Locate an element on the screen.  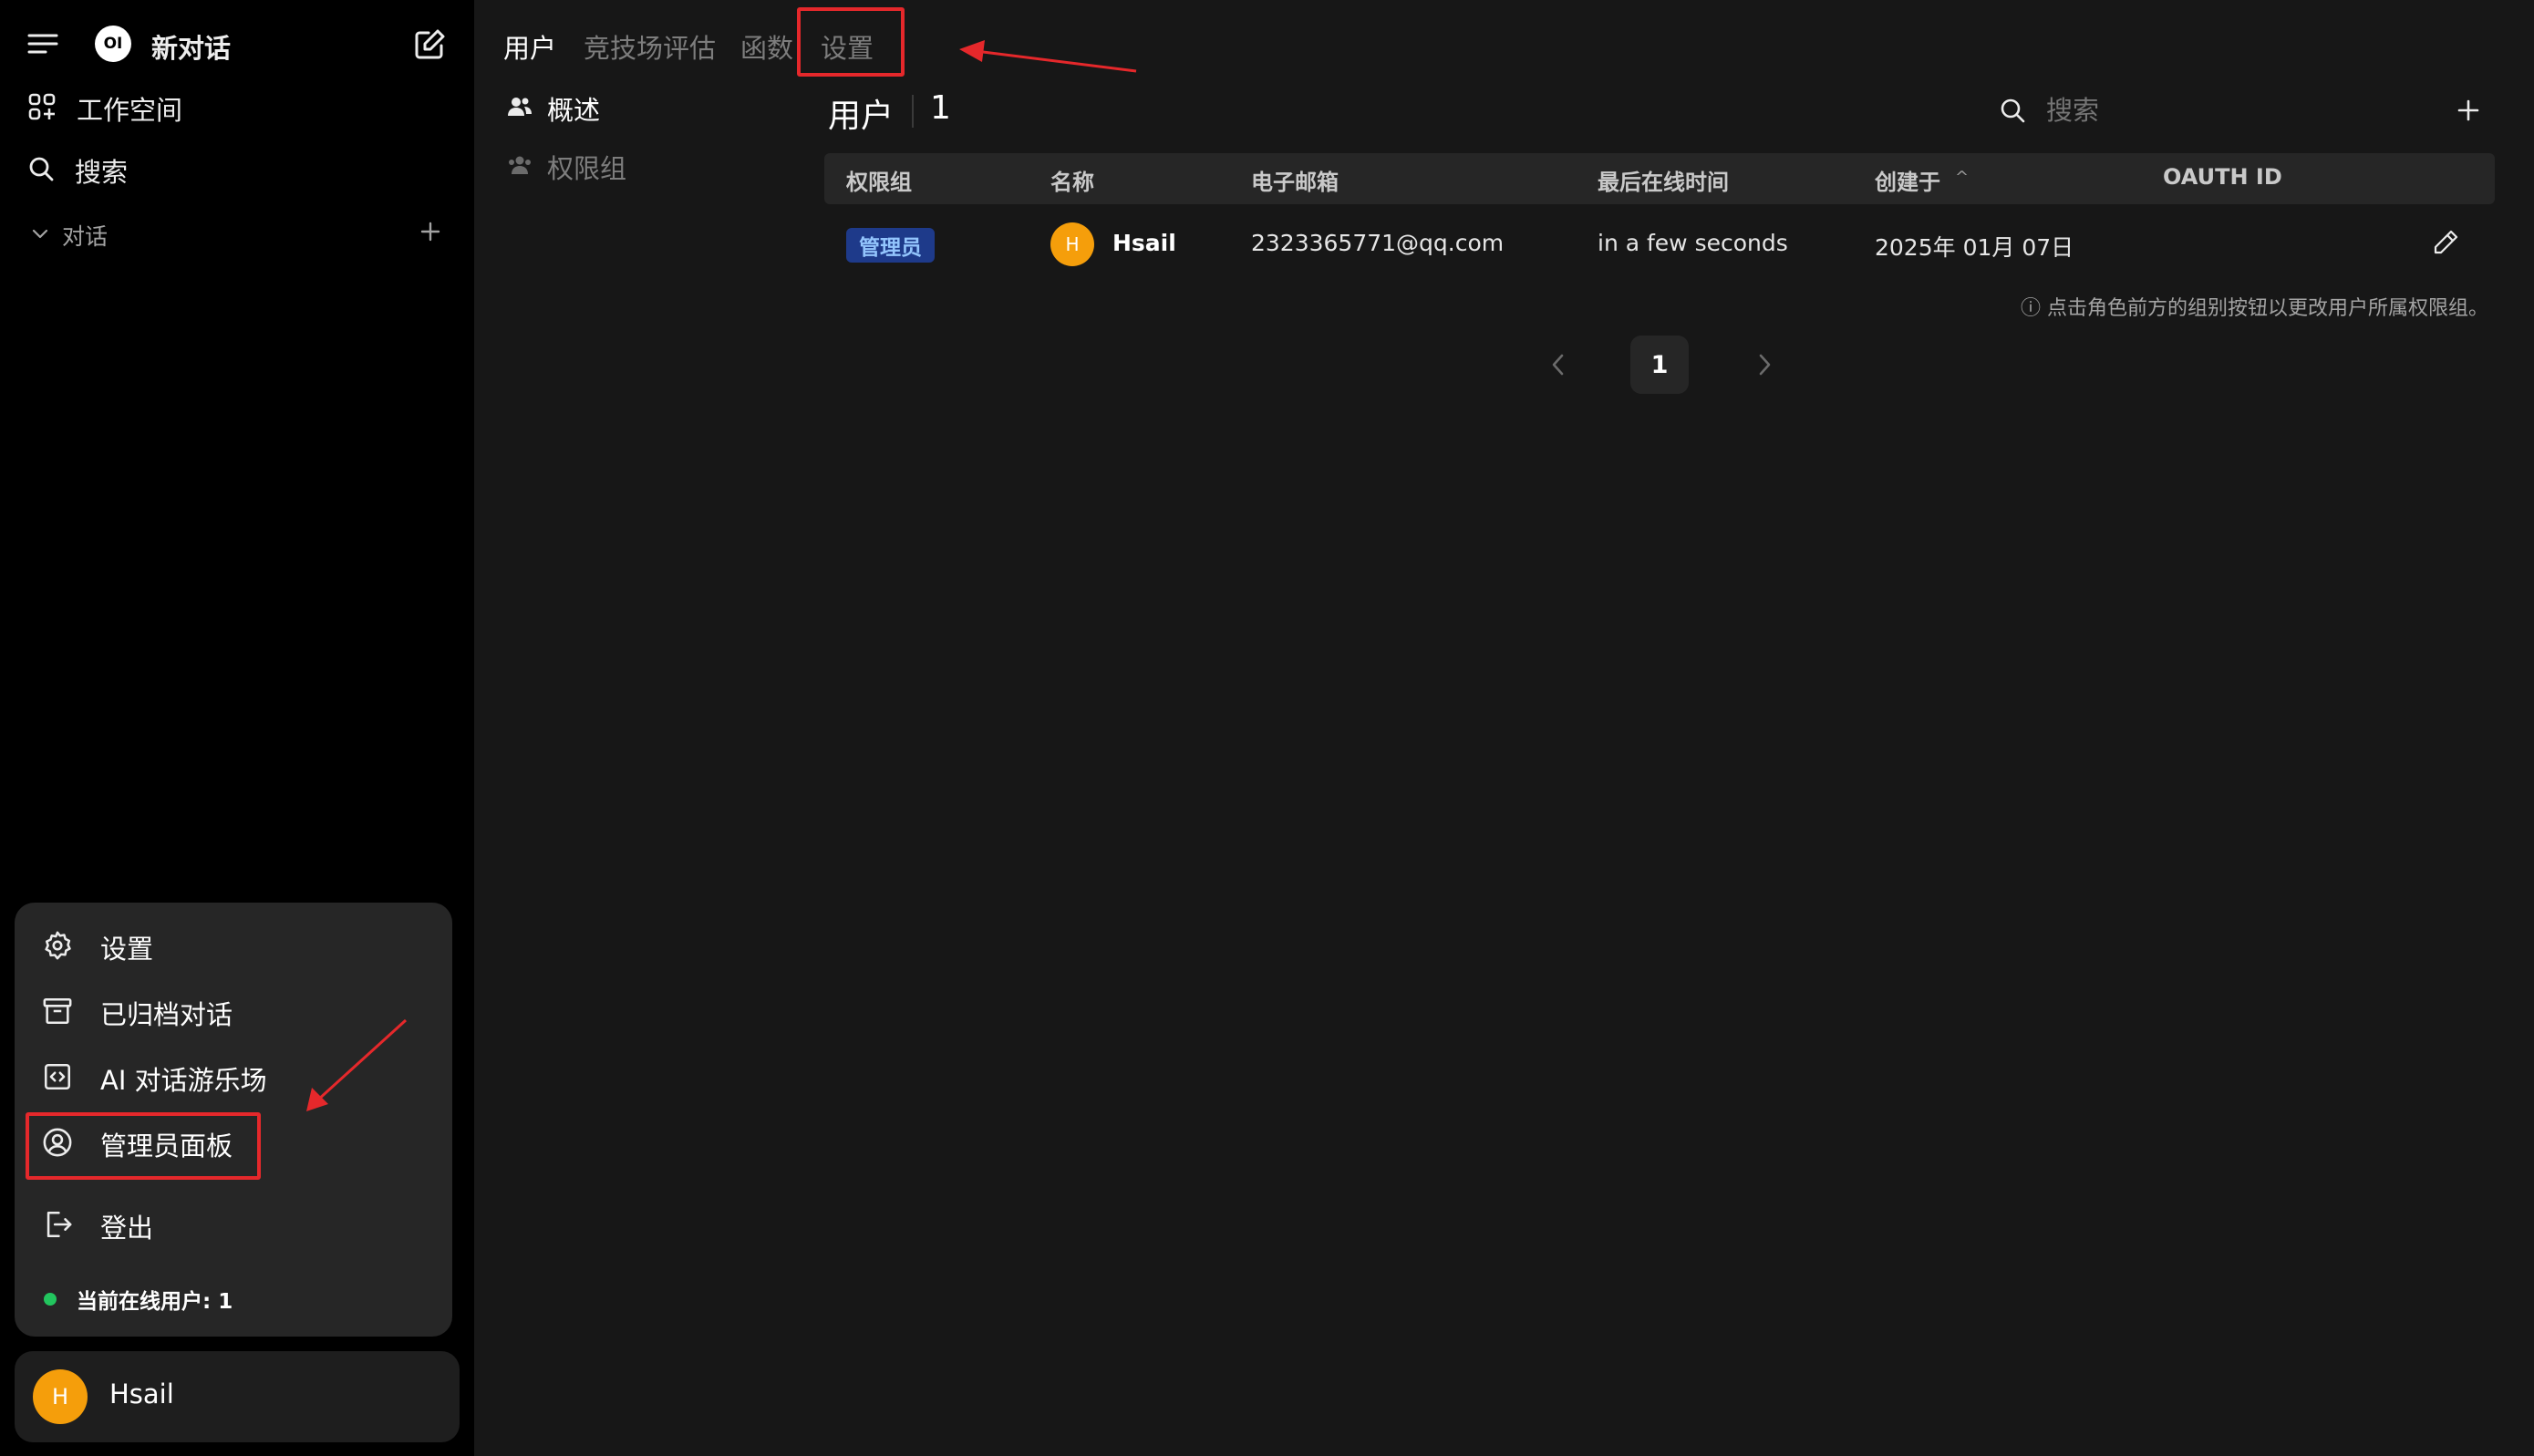
conversations-section-header: 对话 is located at coordinates (69, 236).